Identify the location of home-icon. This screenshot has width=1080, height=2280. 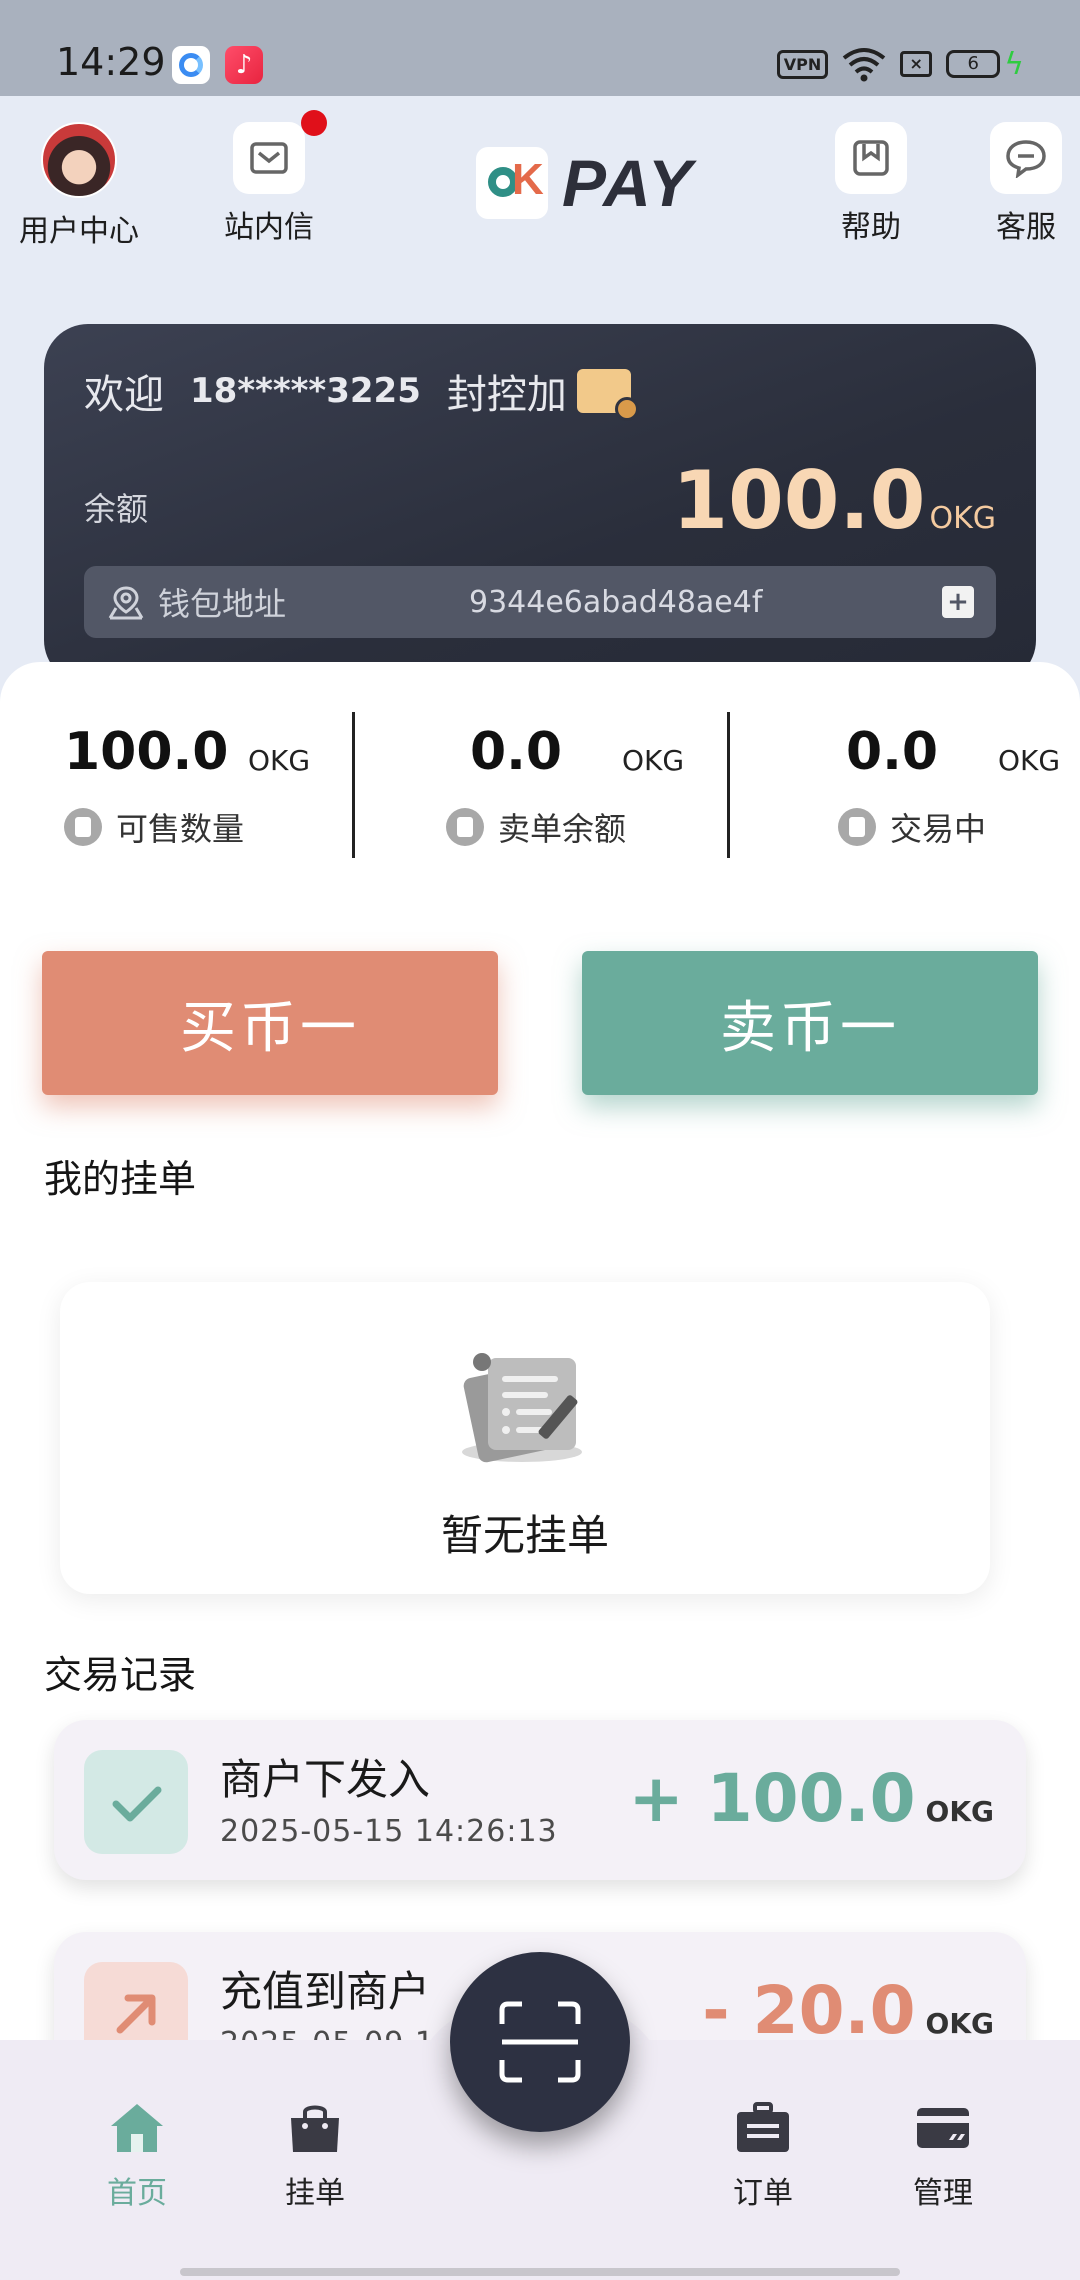
(137, 2128).